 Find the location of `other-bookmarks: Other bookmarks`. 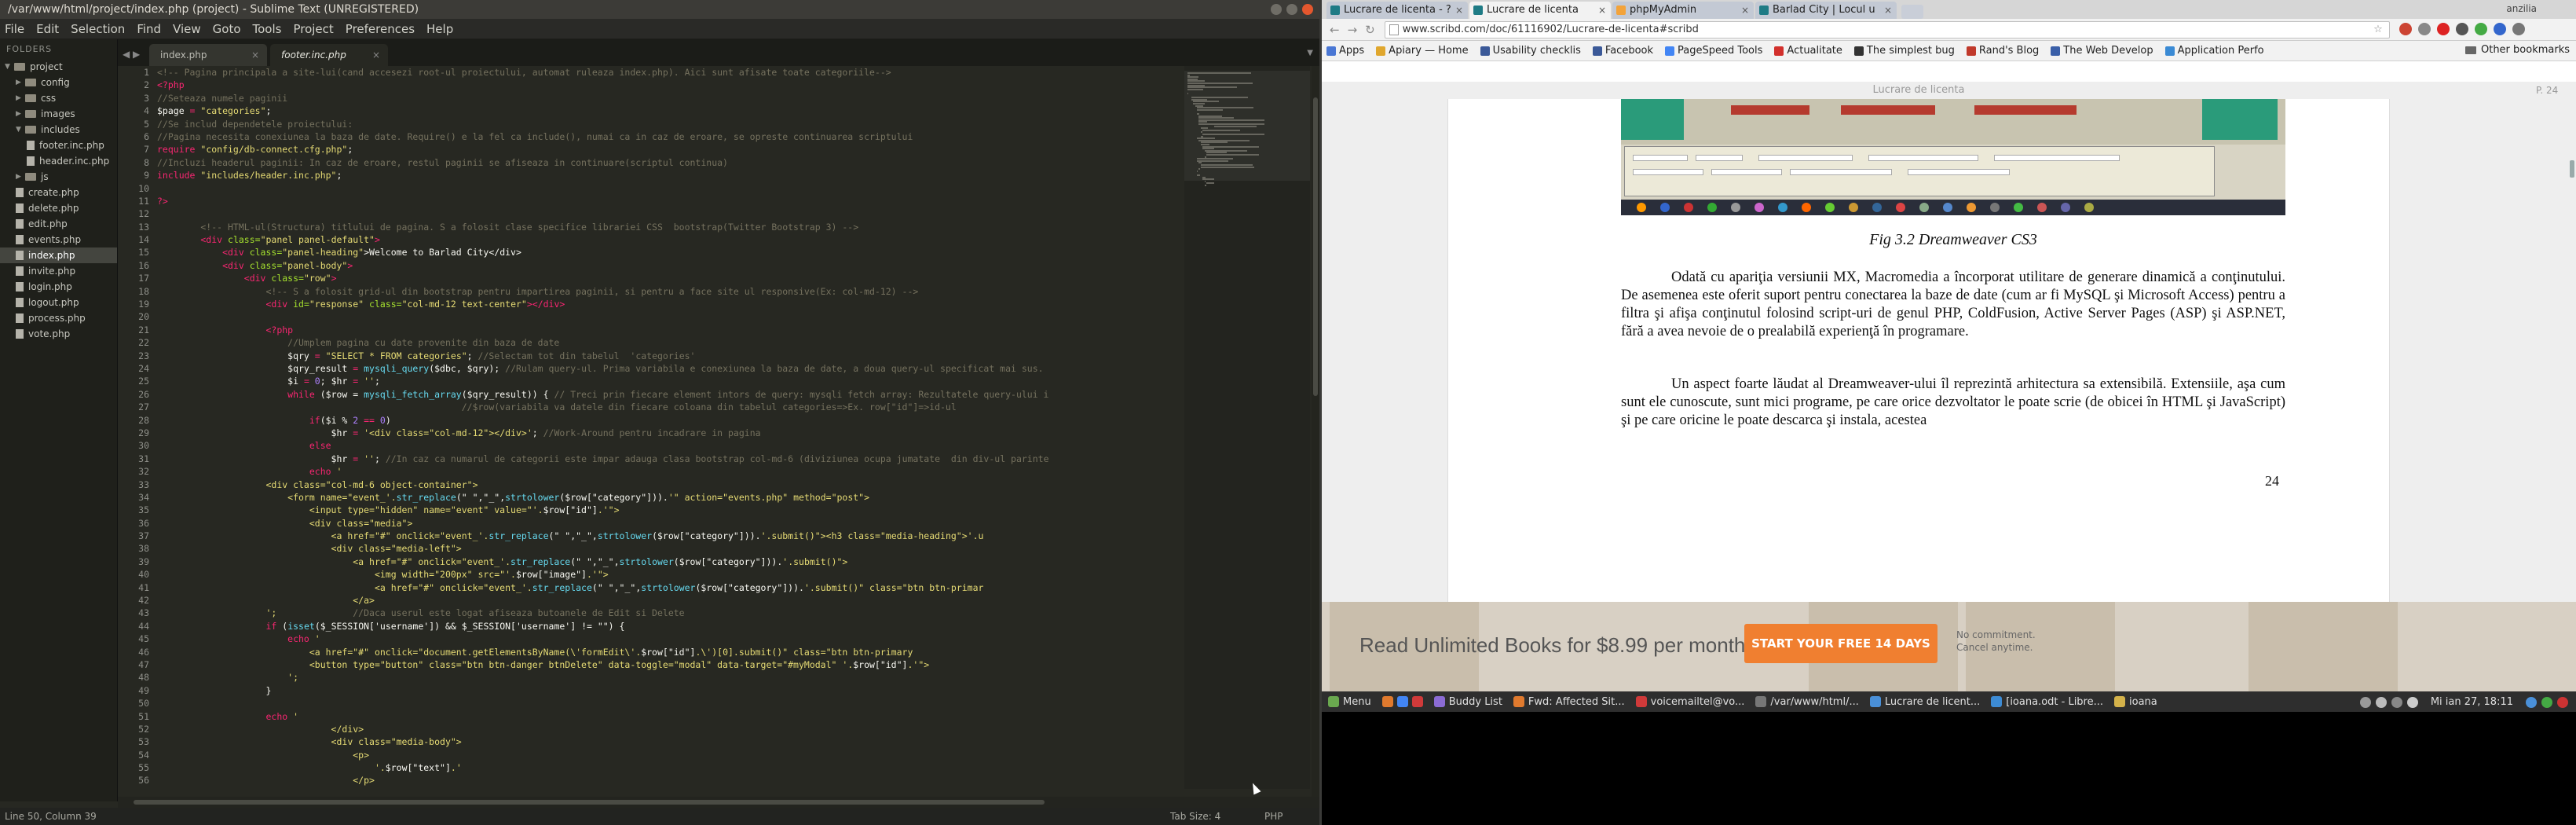

other-bookmarks: Other bookmarks is located at coordinates (2517, 50).